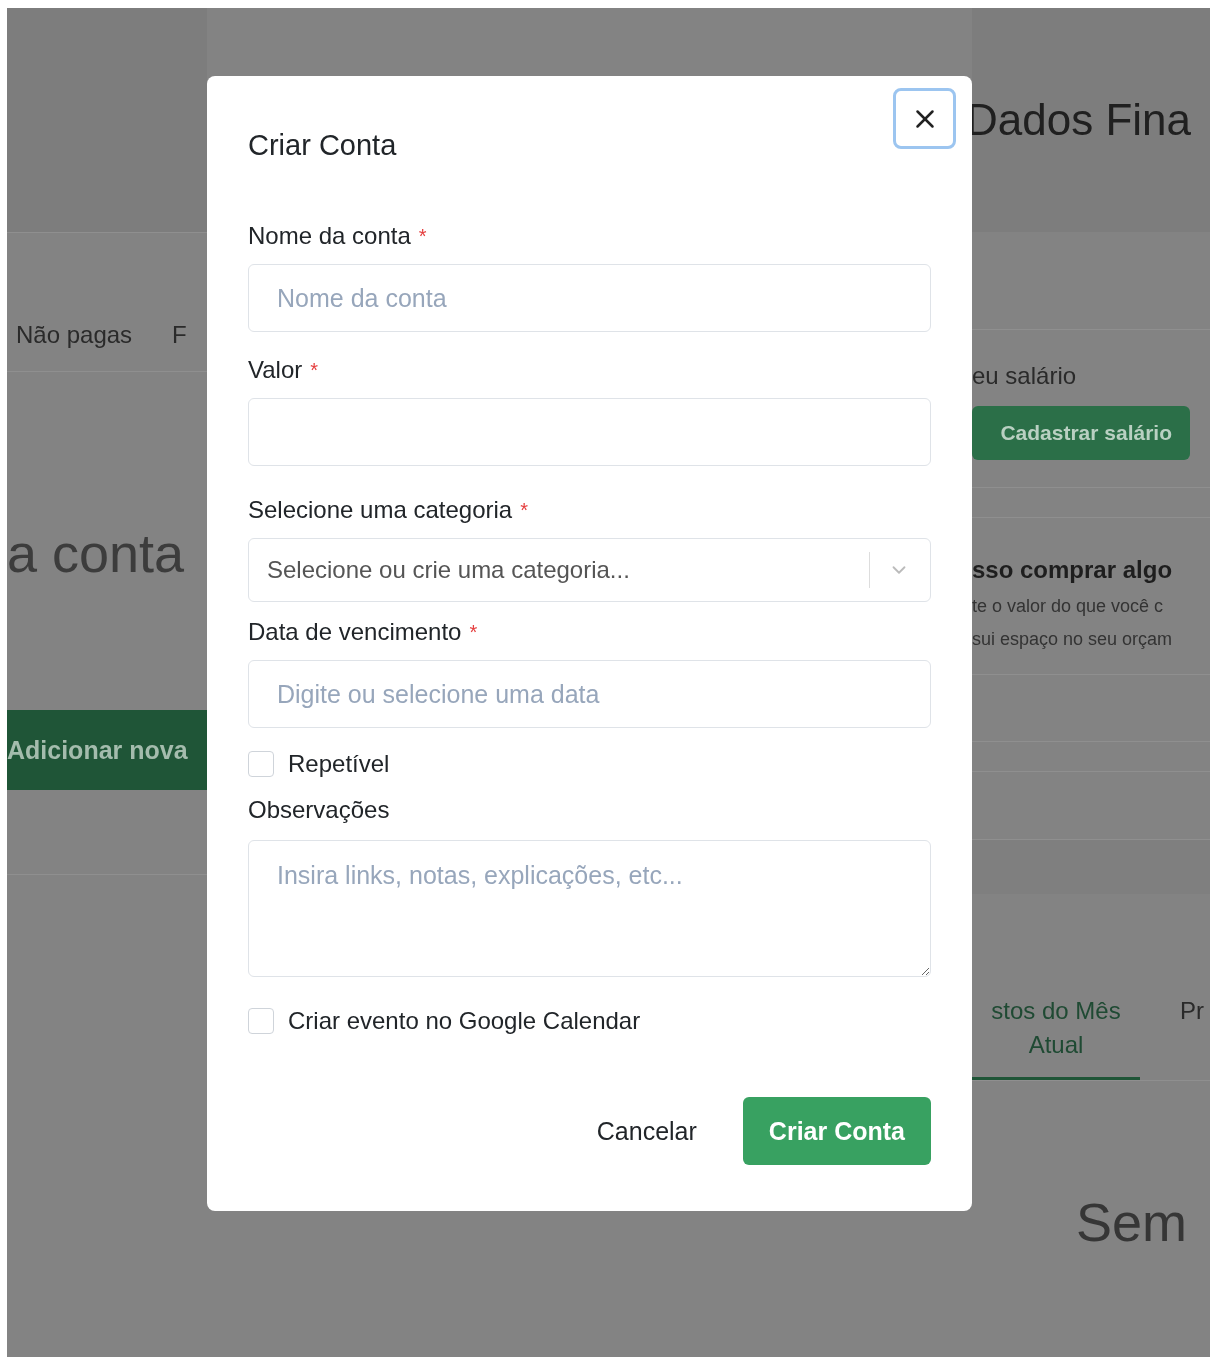 This screenshot has width=1210, height=1357. I want to click on text-field: Nome da conta, so click(589, 298).